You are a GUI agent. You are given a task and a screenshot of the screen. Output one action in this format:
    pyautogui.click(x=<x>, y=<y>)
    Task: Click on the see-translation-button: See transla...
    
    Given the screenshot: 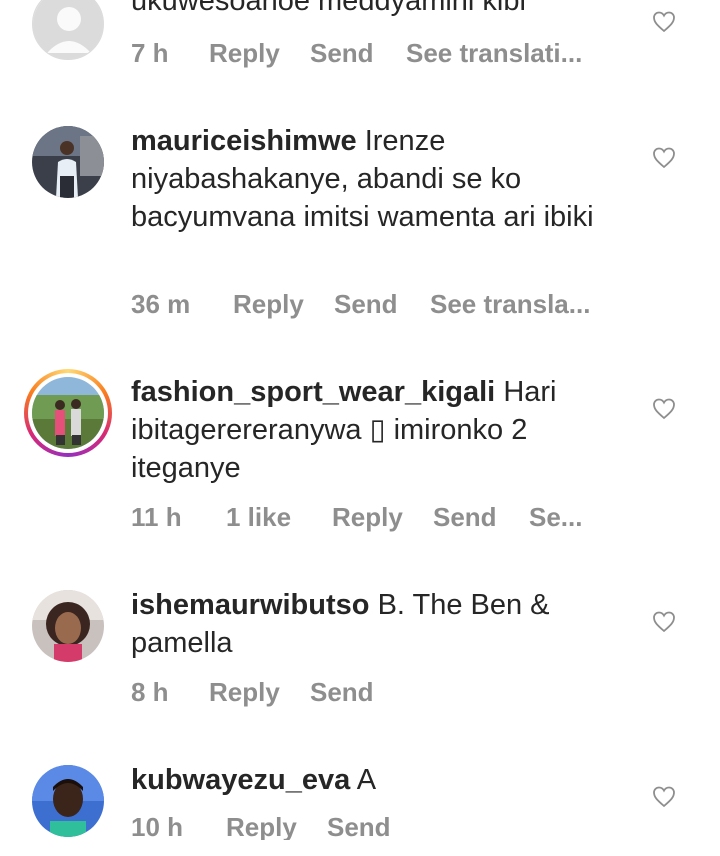 What is the action you would take?
    pyautogui.click(x=510, y=304)
    